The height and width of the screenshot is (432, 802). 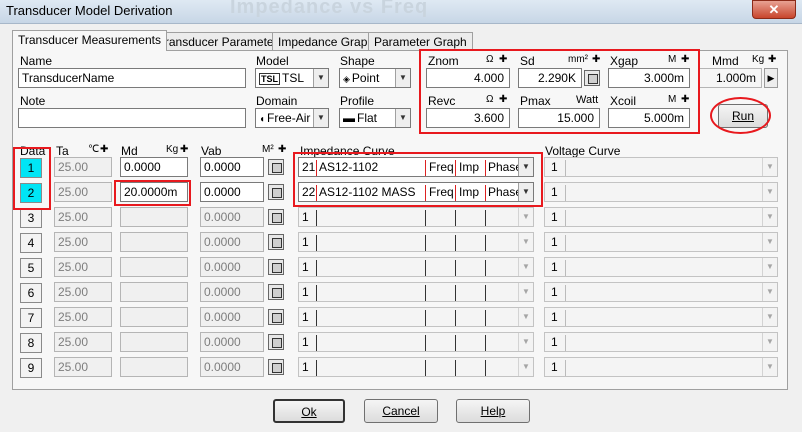 I want to click on model-select: TSL TSL ▼, so click(x=292, y=78).